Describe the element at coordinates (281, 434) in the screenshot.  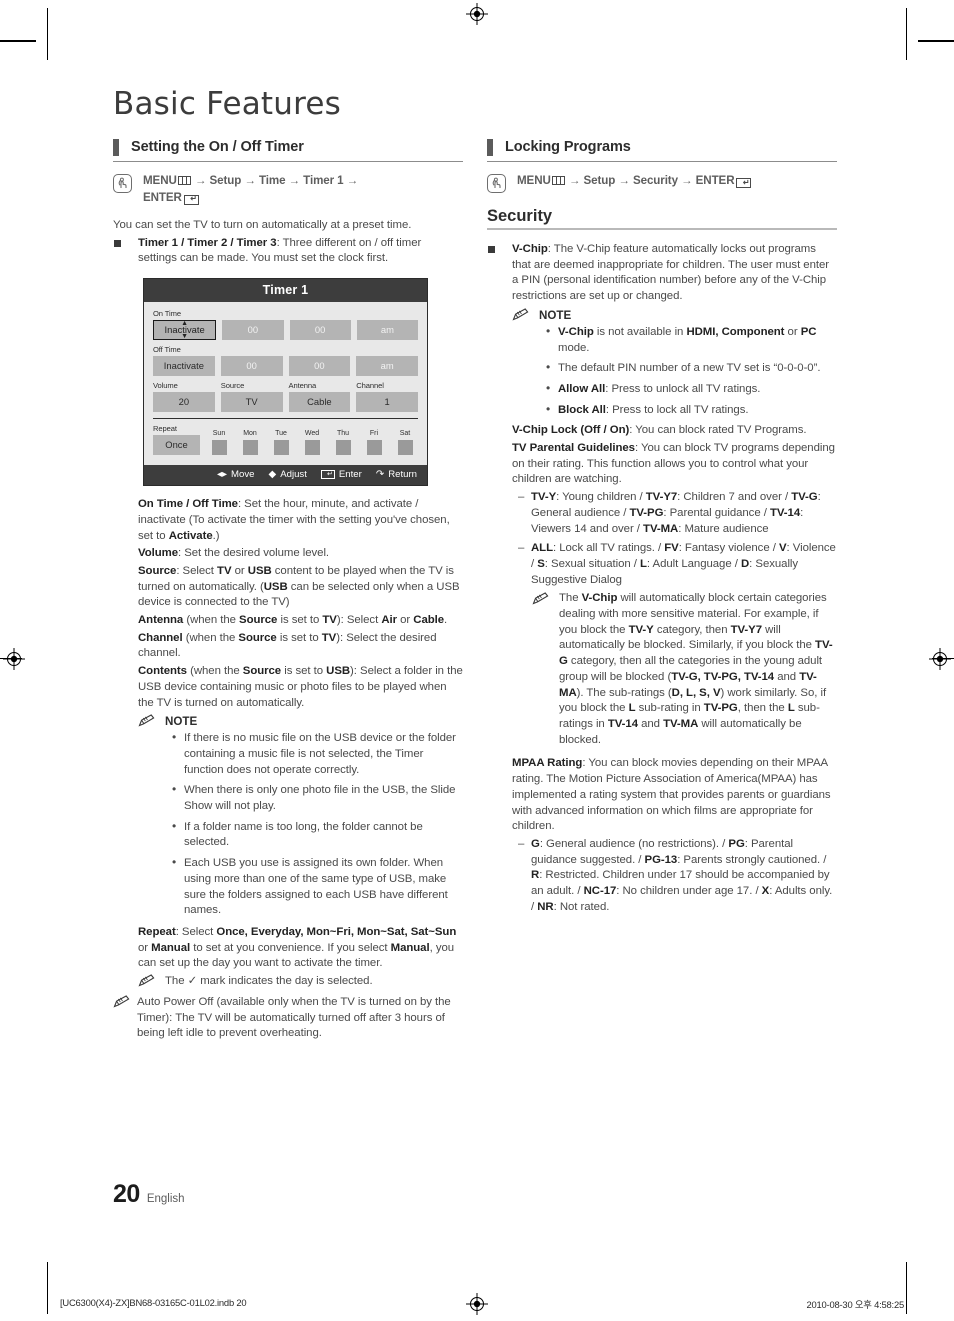
I see `osd-day-tue-label: Tue` at that location.